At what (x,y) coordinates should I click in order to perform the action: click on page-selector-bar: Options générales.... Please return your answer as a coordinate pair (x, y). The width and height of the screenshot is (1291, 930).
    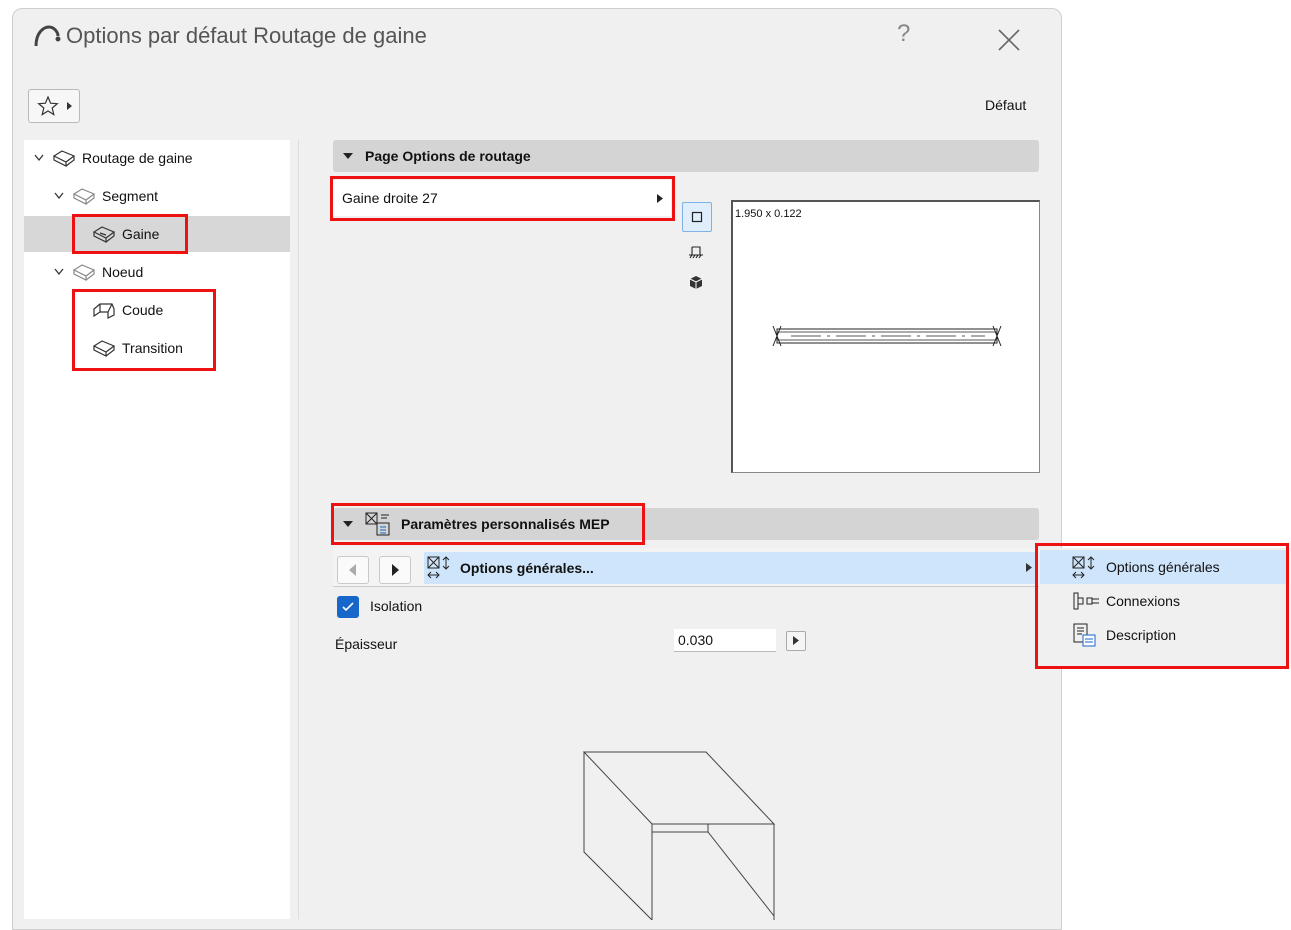
    Looking at the image, I should click on (686, 567).